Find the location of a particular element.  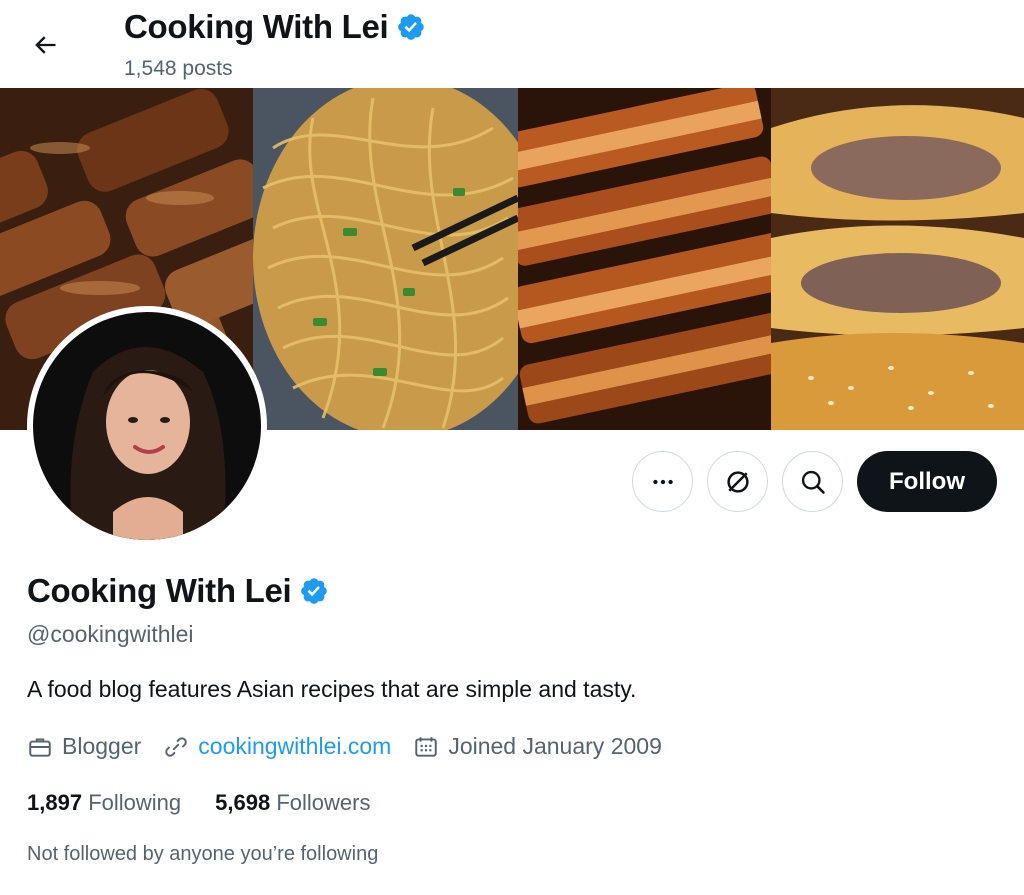

following-stat: 1,897 Following is located at coordinates (104, 803).